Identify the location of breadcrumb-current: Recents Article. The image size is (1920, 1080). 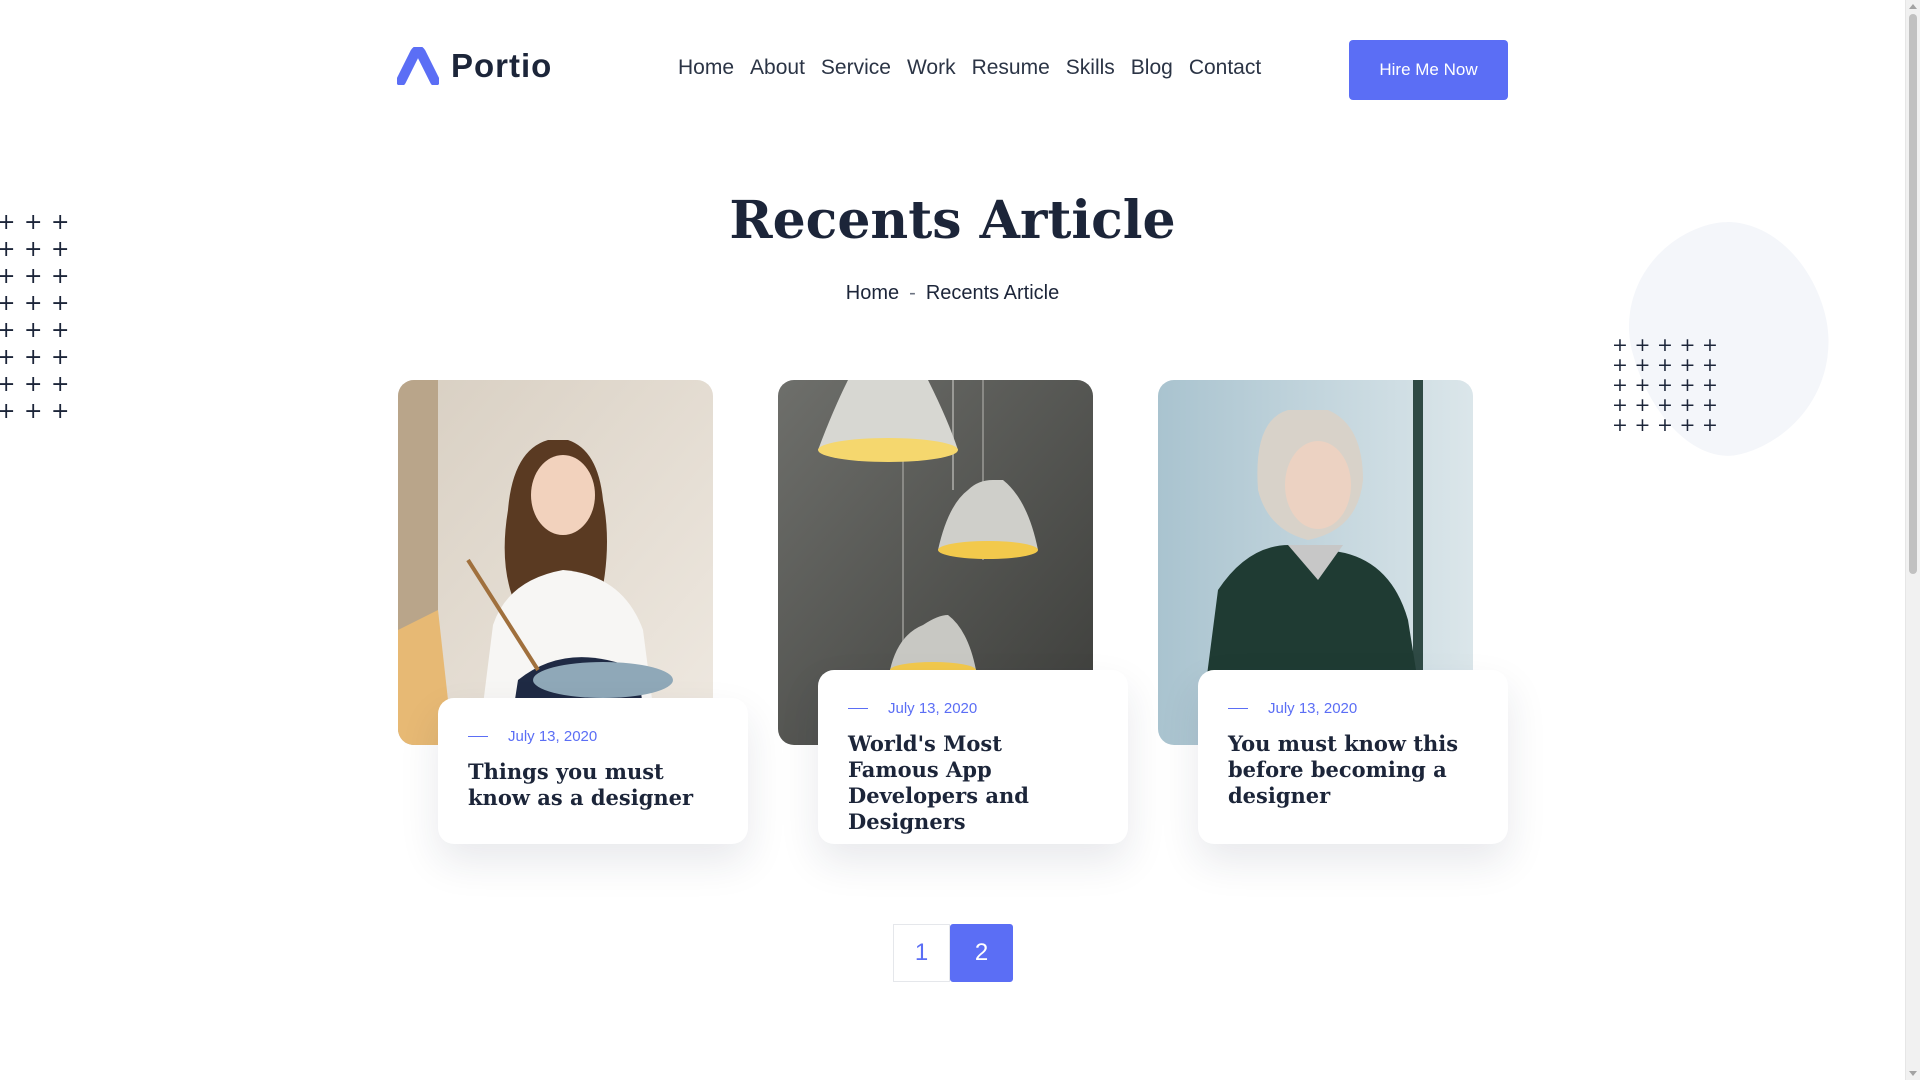
(992, 293).